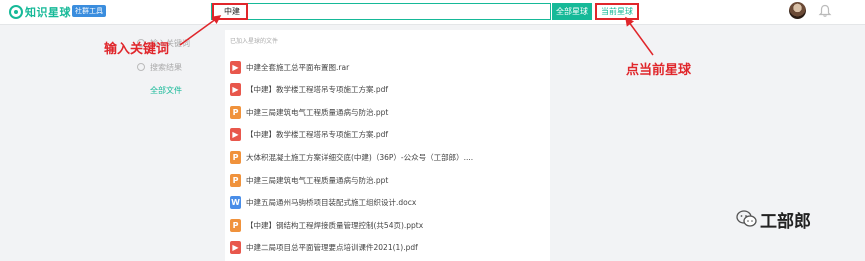  I want to click on file-row: W 中建五局通州马驹桥项目装配式施工组织设计.docx, so click(387, 203).